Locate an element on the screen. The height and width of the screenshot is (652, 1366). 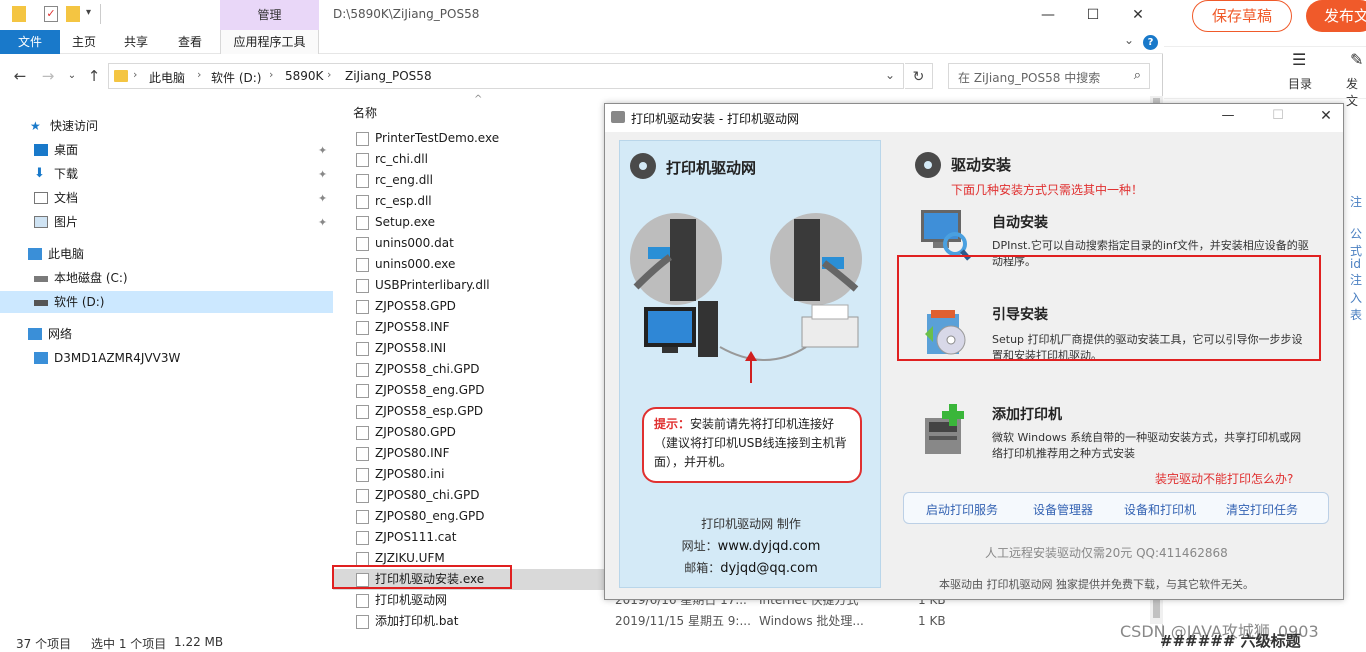
add-printer-title: 添加打印机 is located at coordinates (1027, 414).